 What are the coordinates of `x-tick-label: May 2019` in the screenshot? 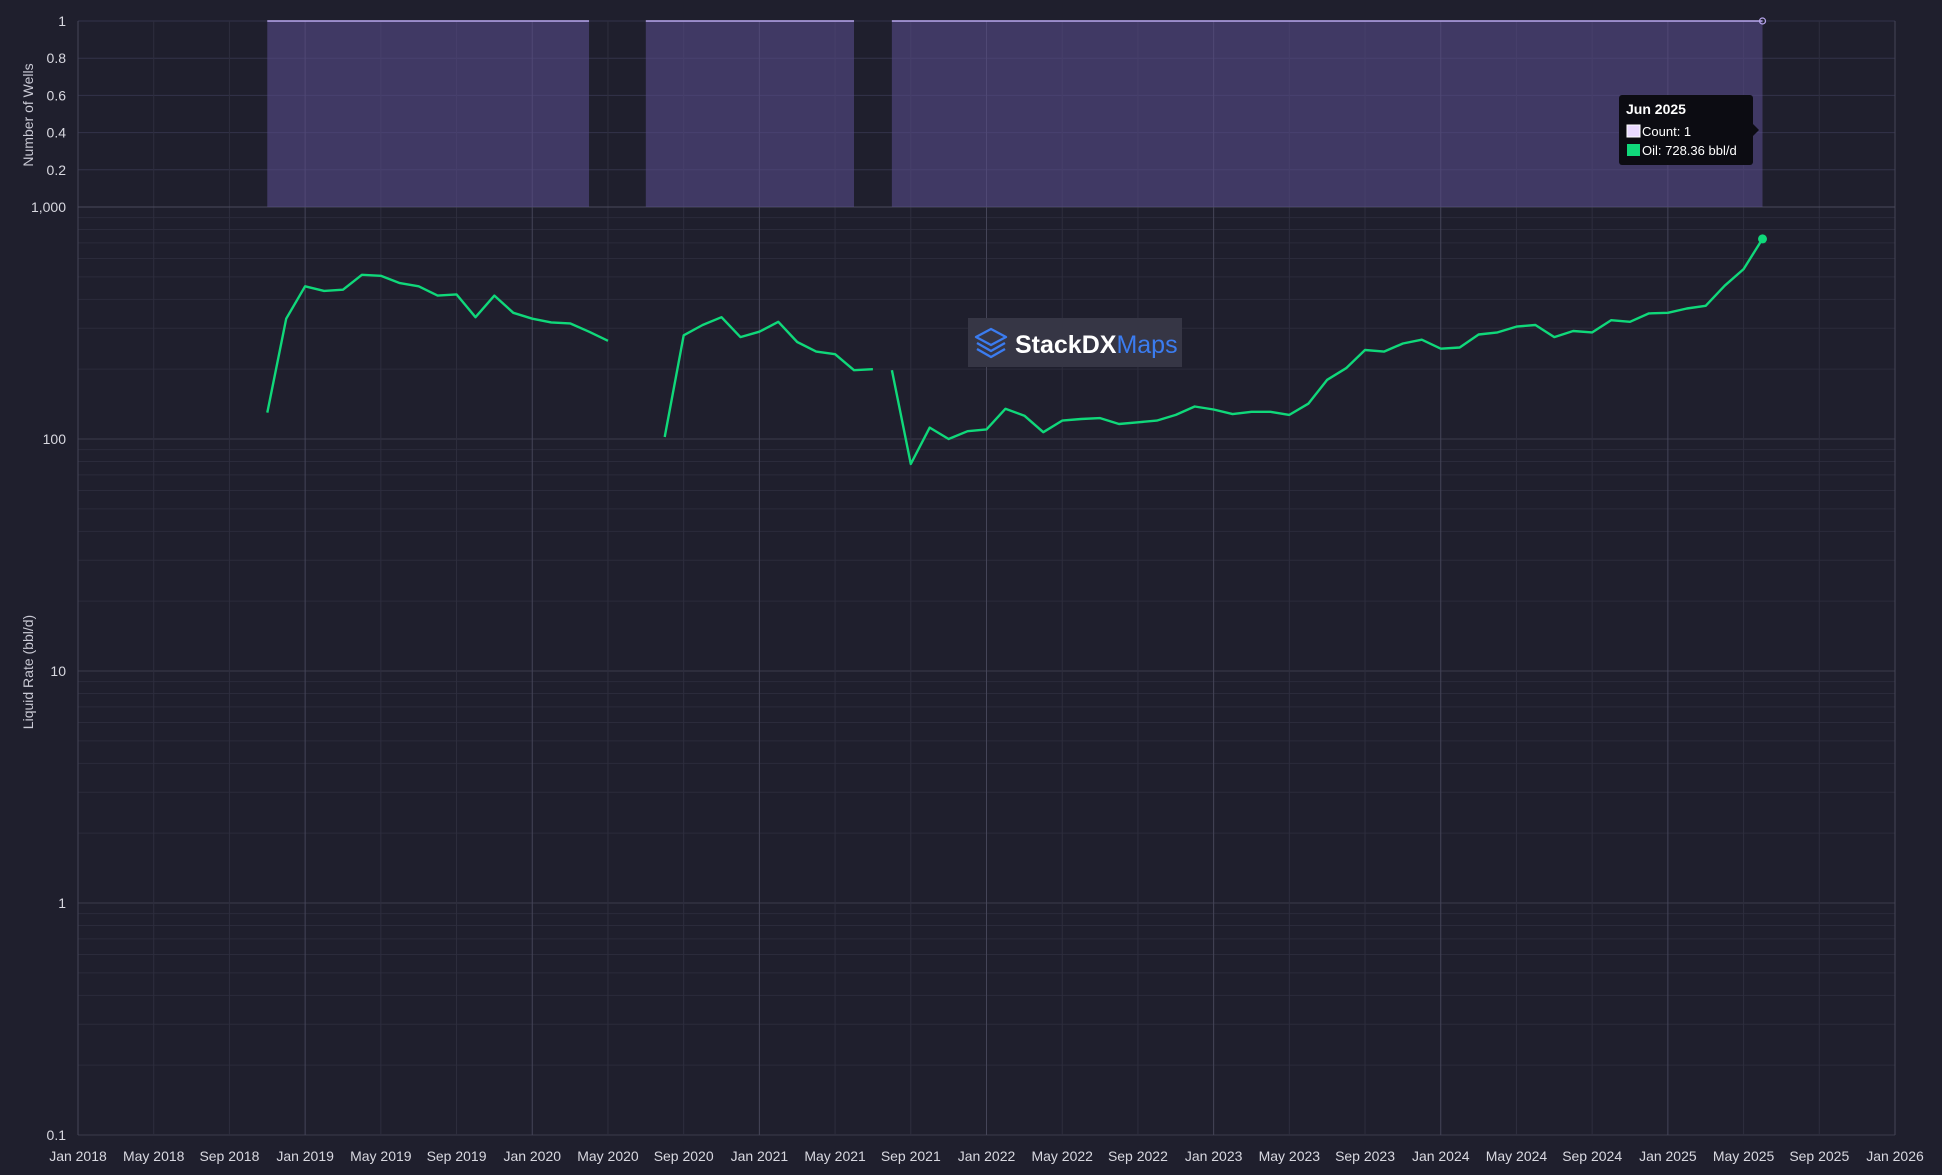 It's located at (381, 1156).